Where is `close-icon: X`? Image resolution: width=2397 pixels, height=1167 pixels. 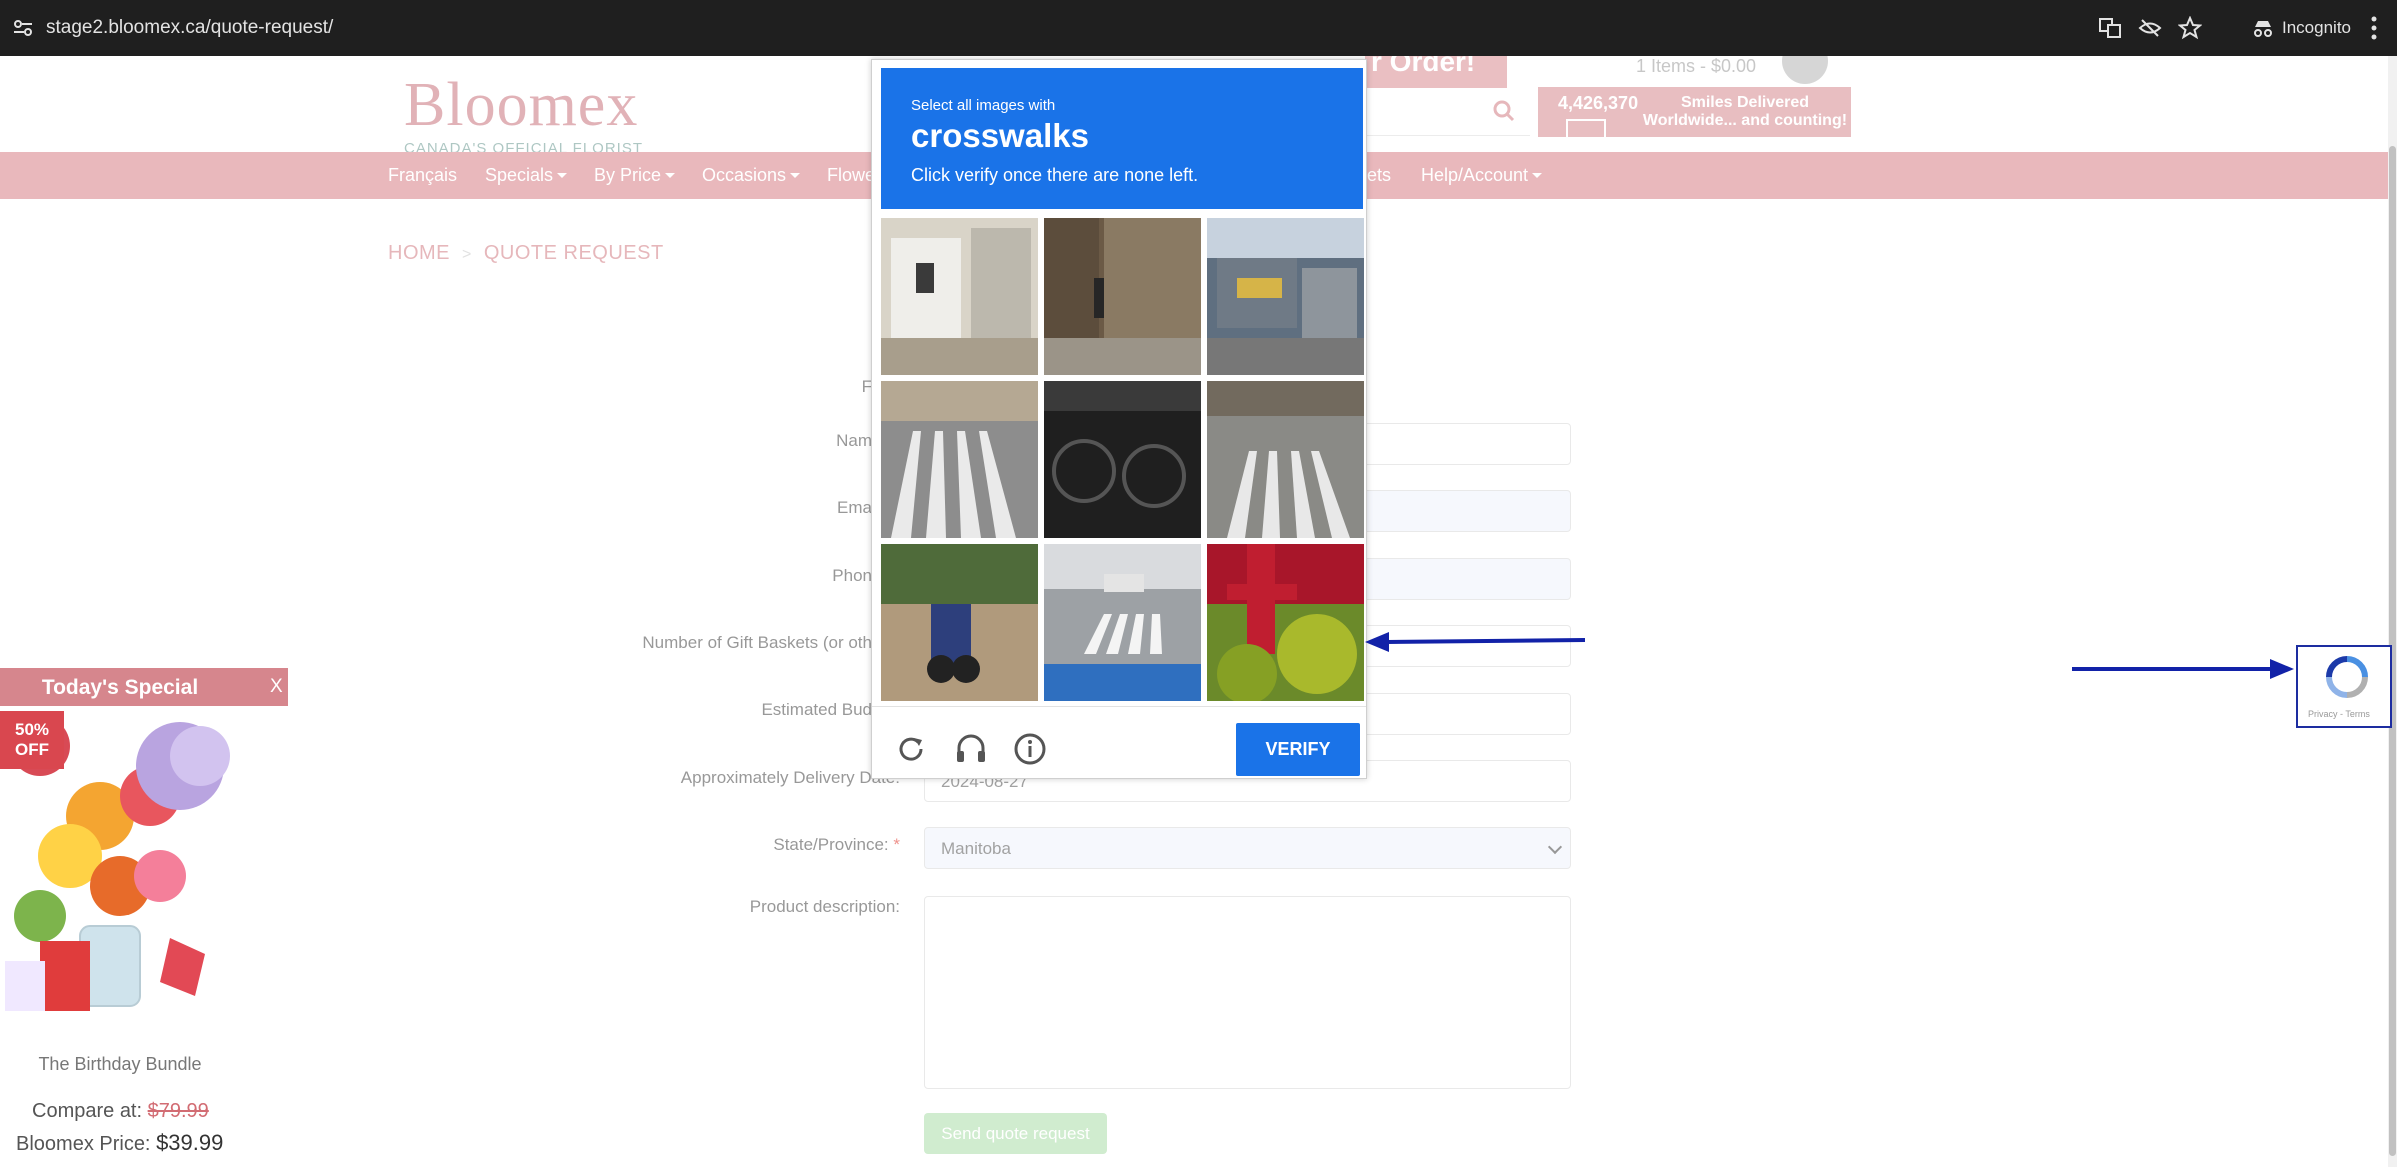
close-icon: X is located at coordinates (276, 687).